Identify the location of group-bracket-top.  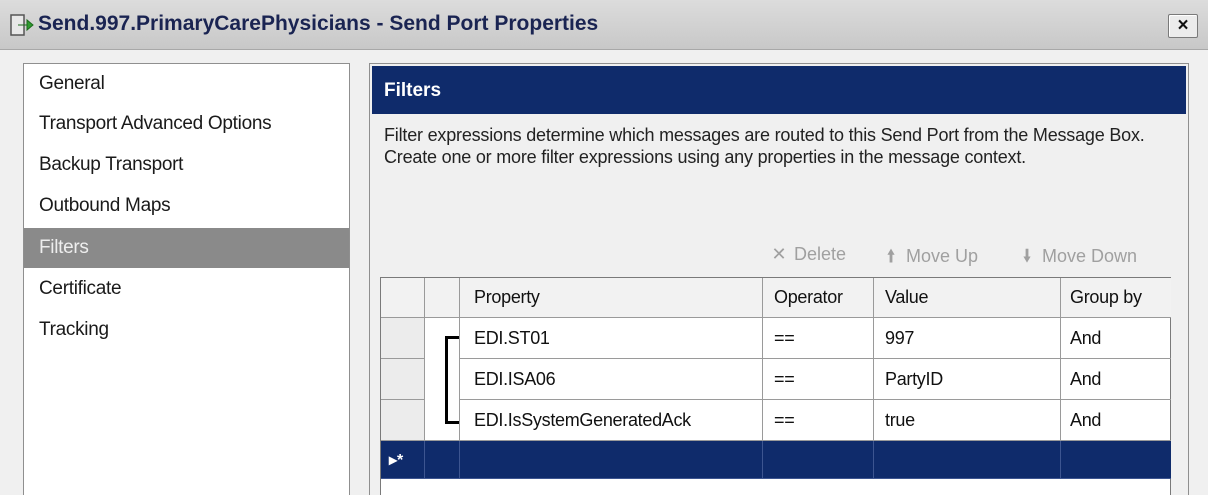
(452, 337).